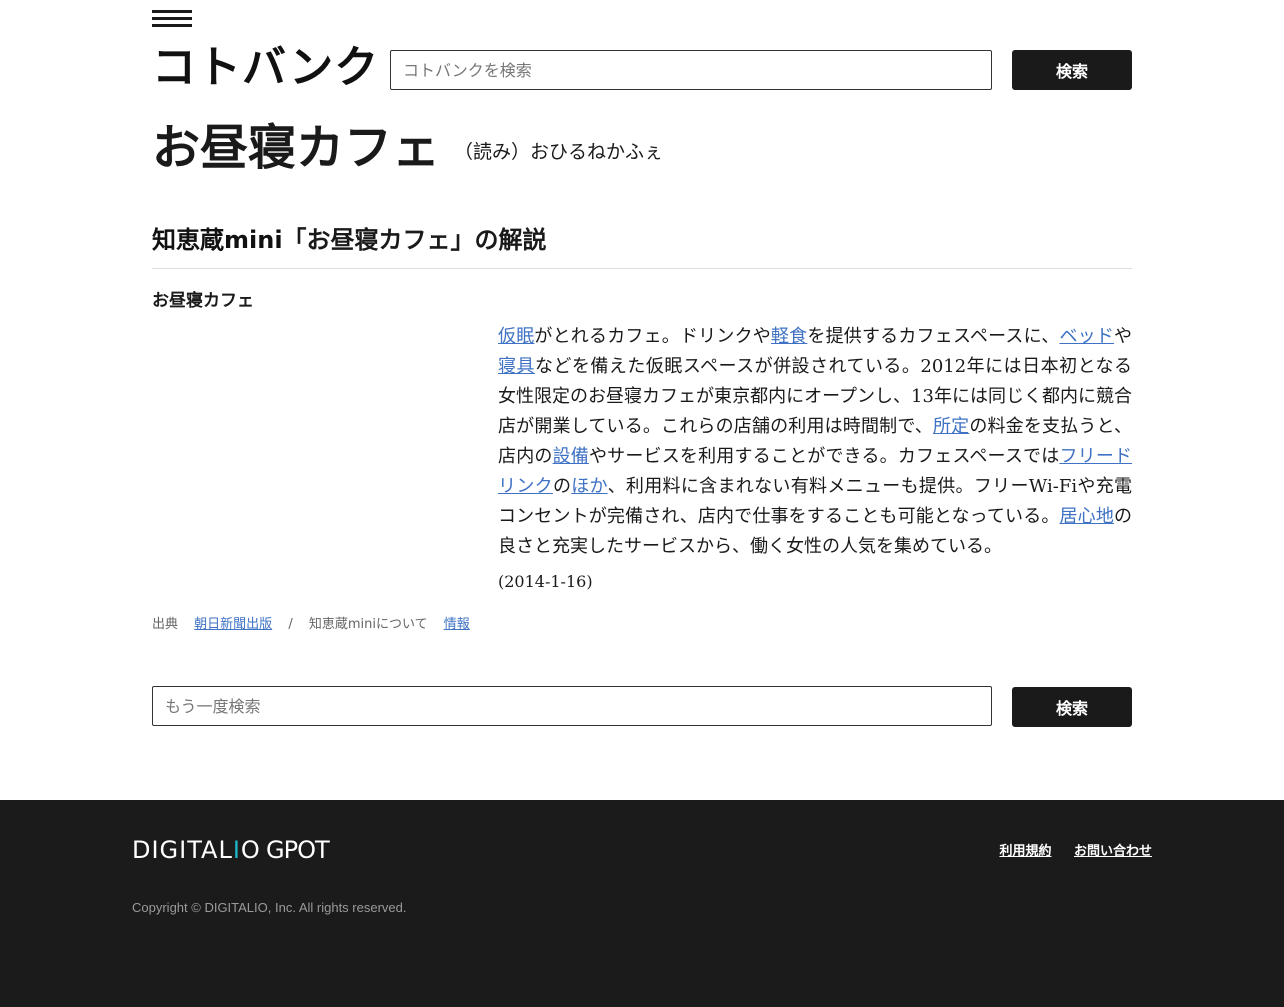 This screenshot has height=1007, width=1284. Describe the element at coordinates (165, 624) in the screenshot. I see `source-label: 出典` at that location.